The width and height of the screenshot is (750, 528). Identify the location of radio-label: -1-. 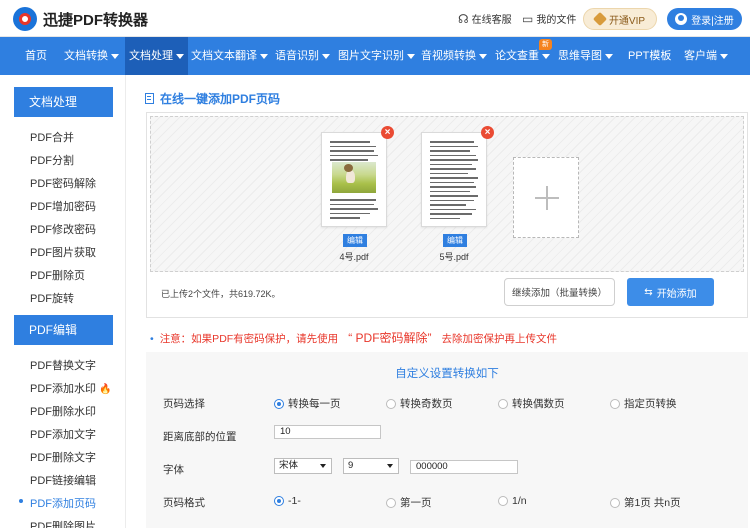
(294, 501).